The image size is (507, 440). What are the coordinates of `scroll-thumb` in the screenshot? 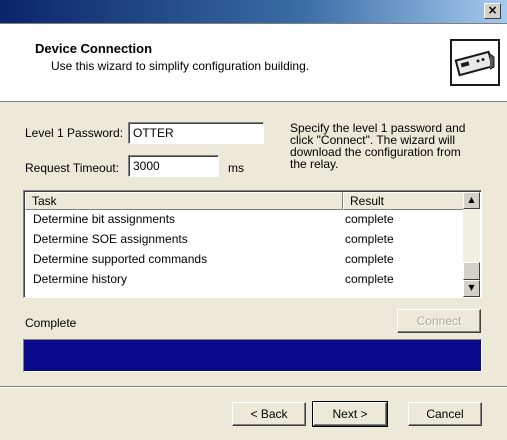 It's located at (471, 271).